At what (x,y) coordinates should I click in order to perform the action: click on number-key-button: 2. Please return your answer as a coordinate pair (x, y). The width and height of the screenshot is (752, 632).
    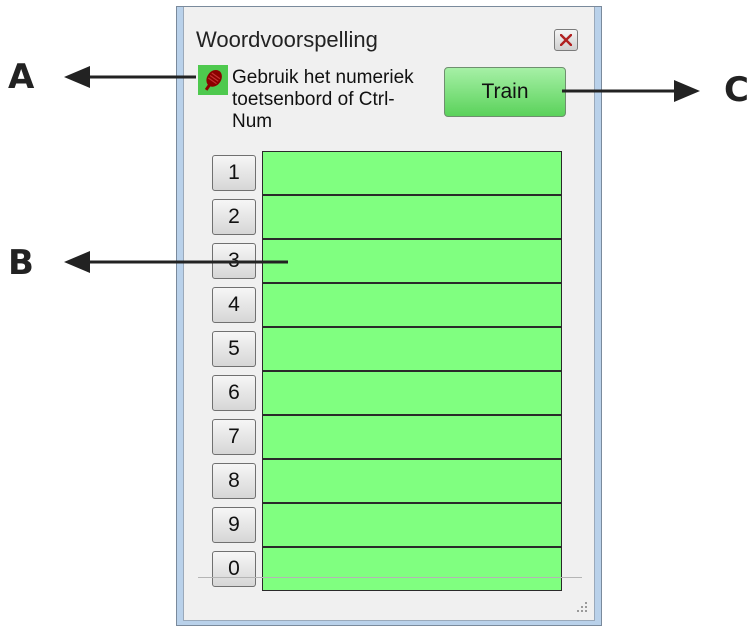
    Looking at the image, I should click on (234, 217).